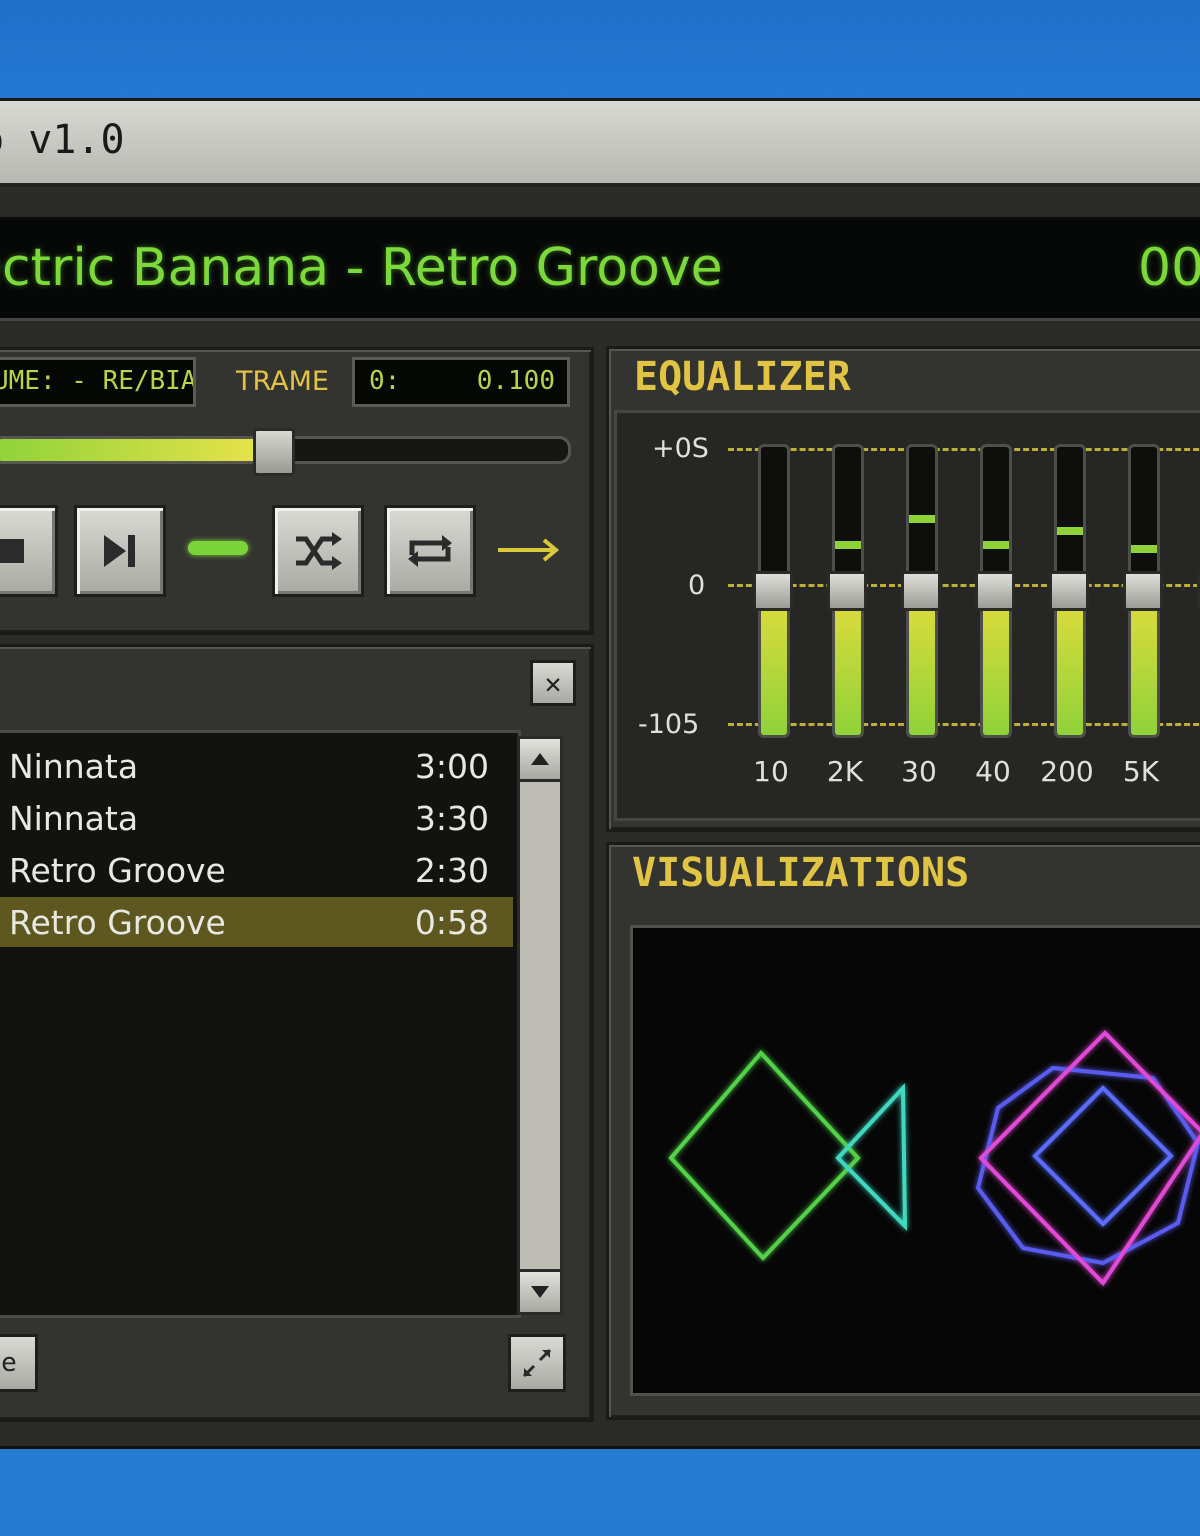  I want to click on stop-button, so click(29, 551).